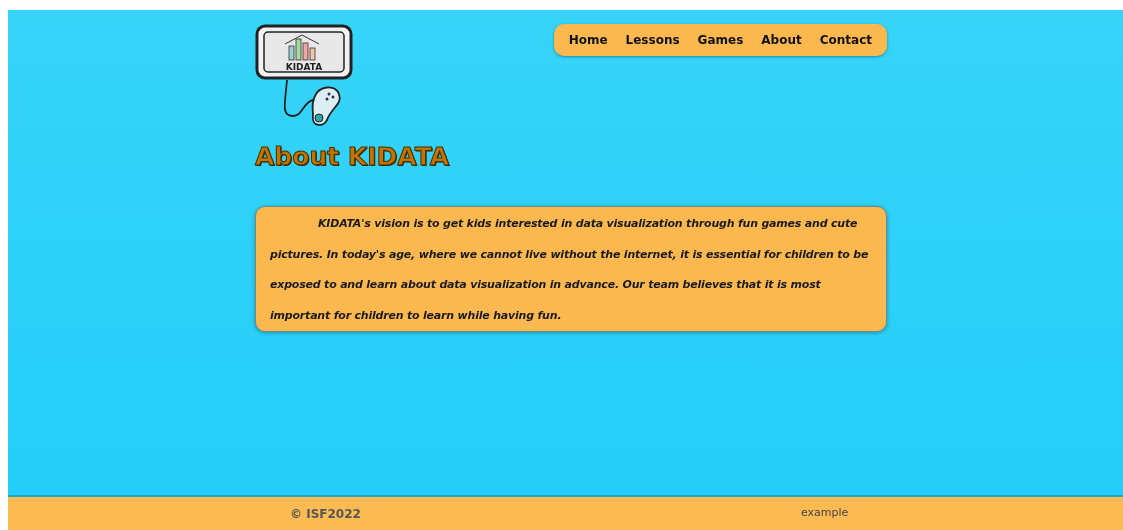 This screenshot has width=1123, height=530. I want to click on footer-link: example, so click(824, 513).